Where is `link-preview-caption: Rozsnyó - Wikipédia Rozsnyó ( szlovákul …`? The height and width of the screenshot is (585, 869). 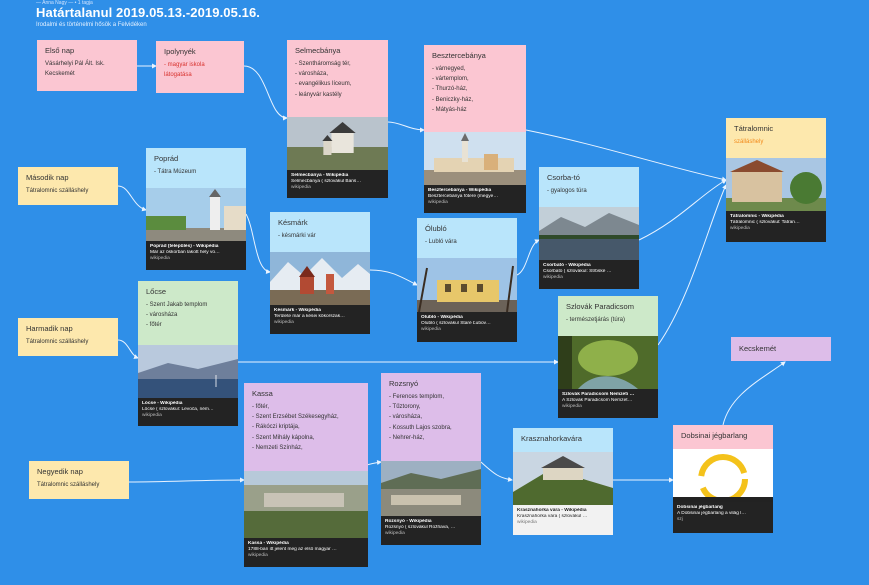
link-preview-caption: Rozsnyó - Wikipédia Rozsnyó ( szlovákul … is located at coordinates (431, 530).